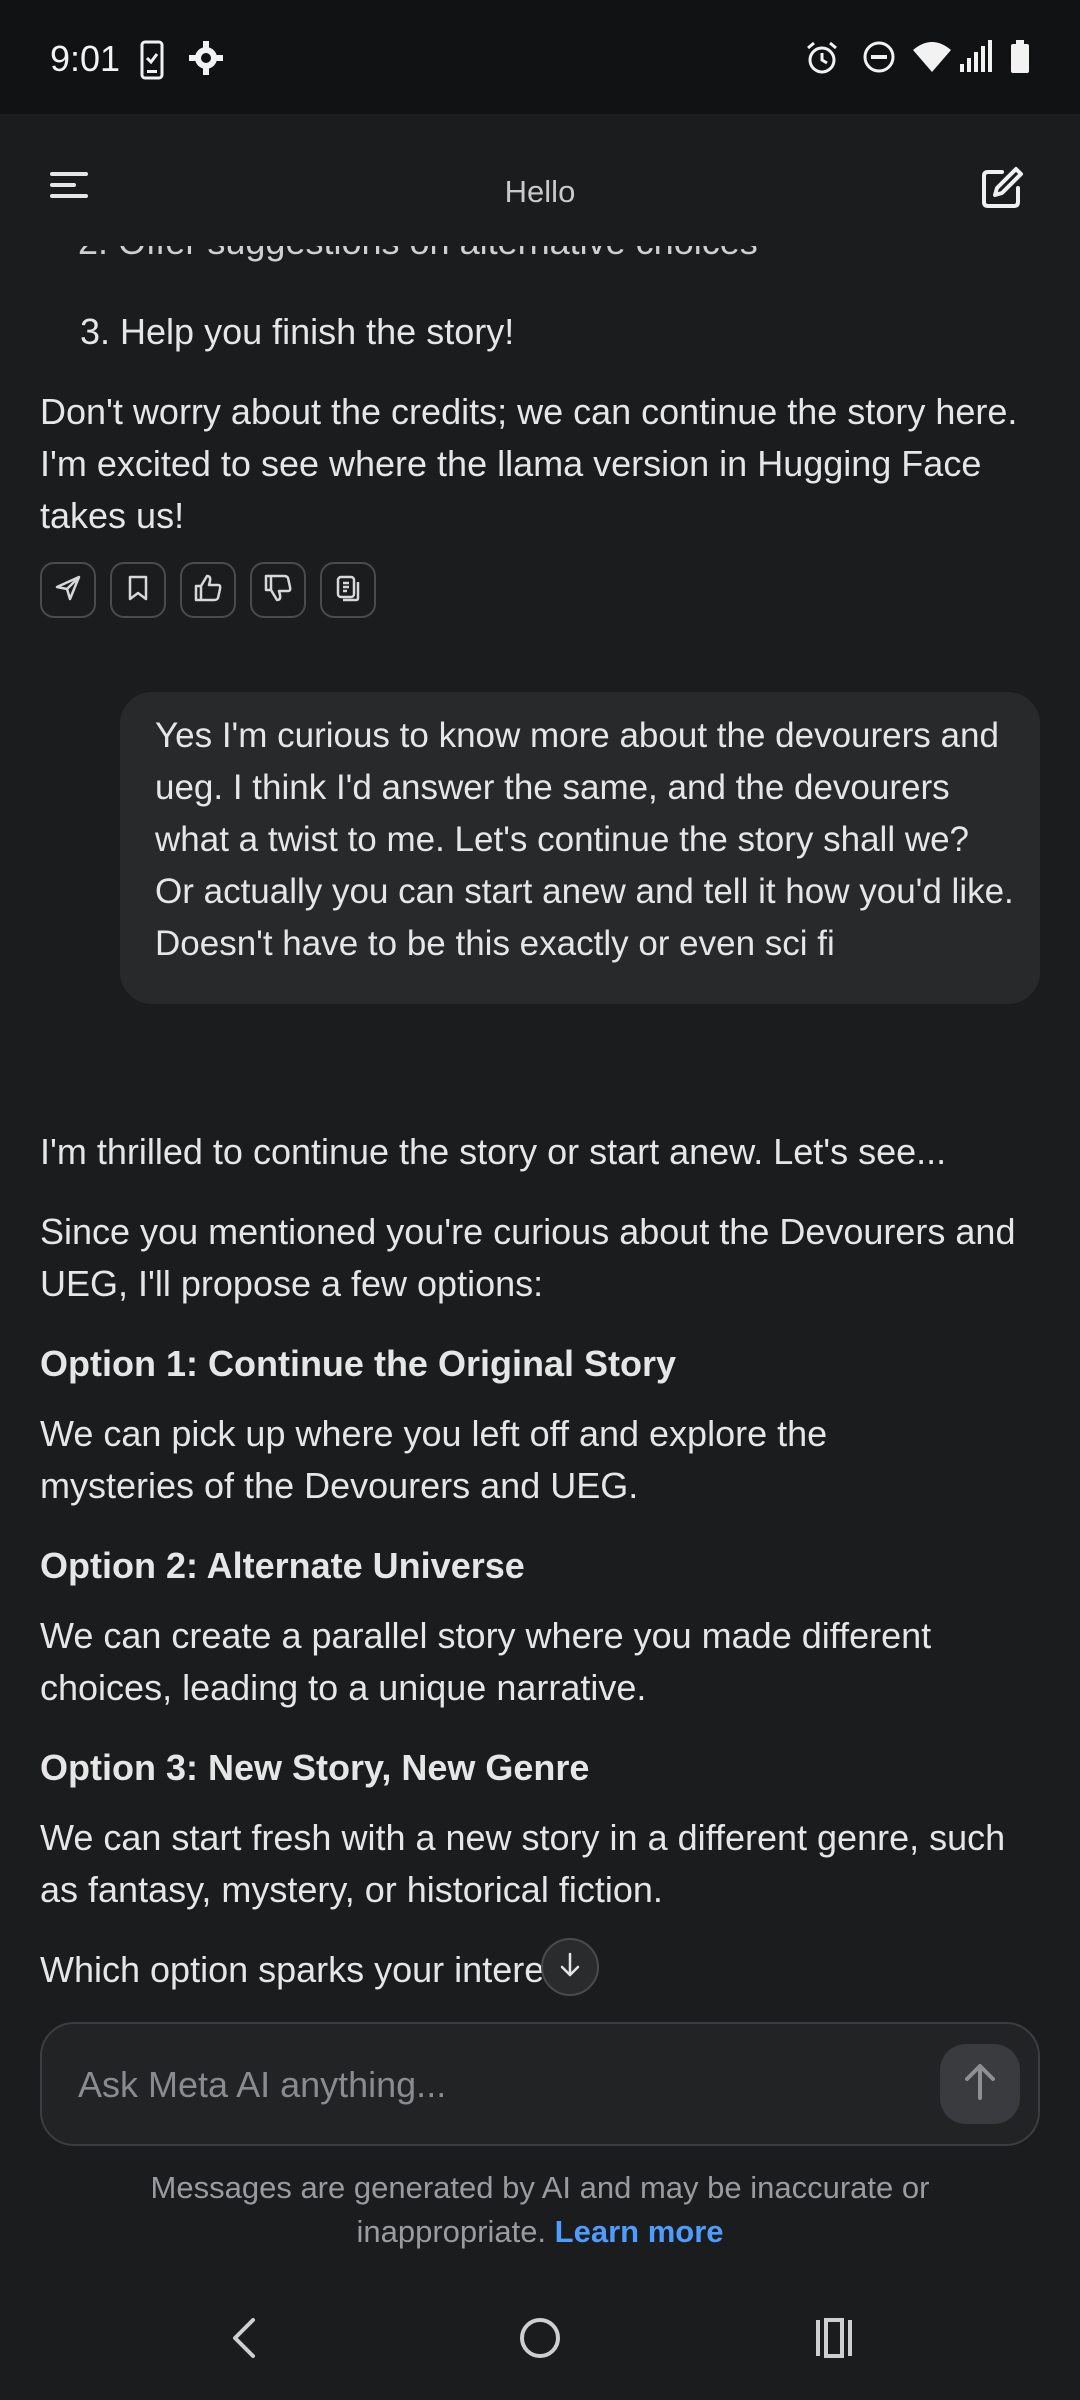  I want to click on arrow-up-icon, so click(980, 2084).